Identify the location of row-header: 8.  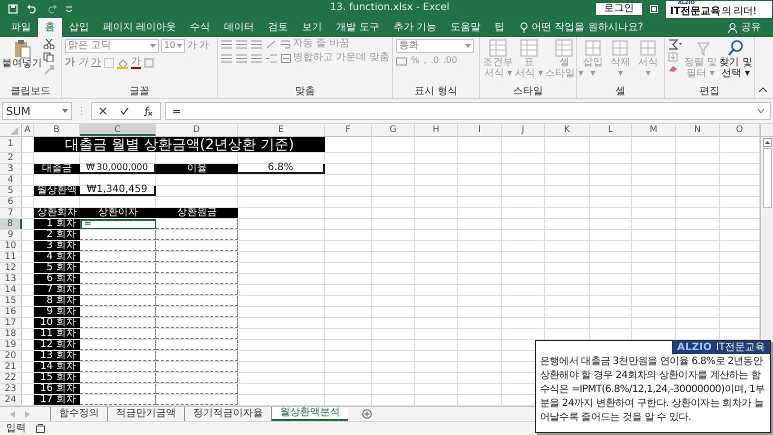
(11, 224).